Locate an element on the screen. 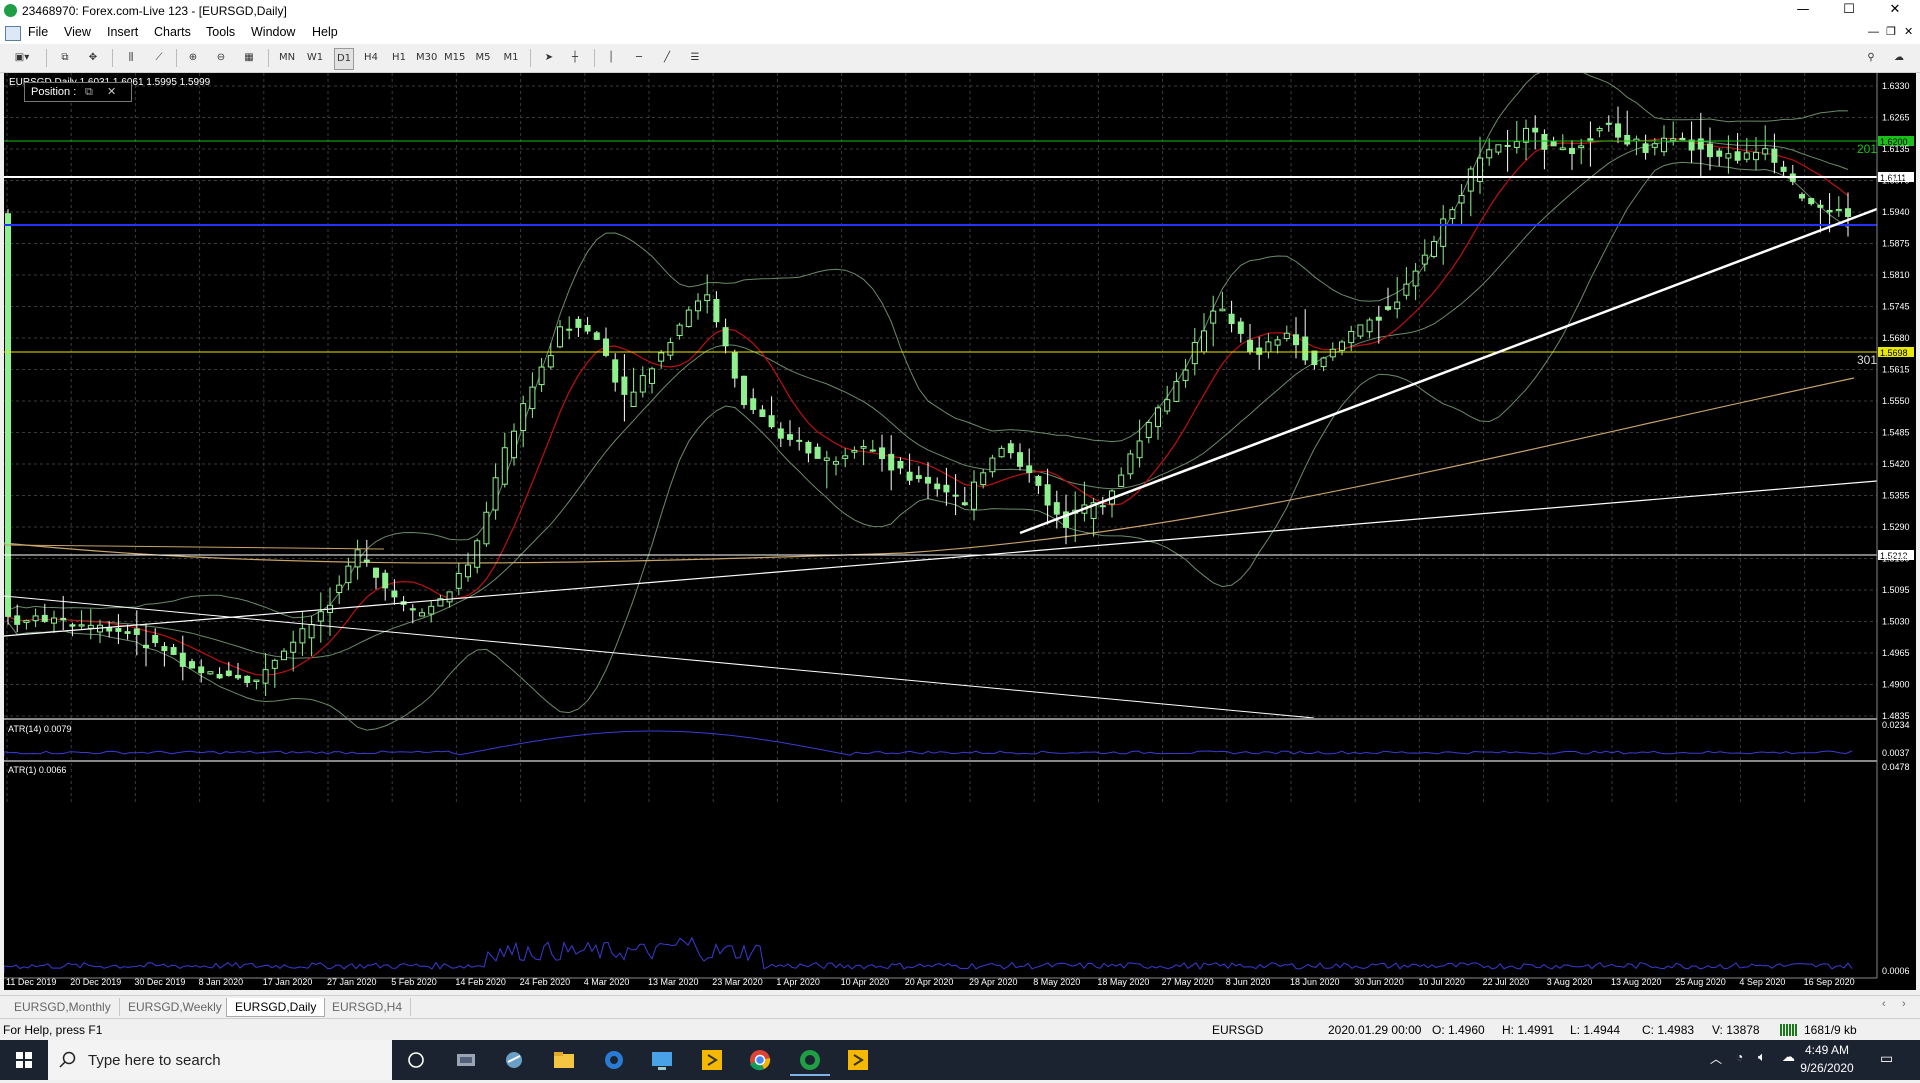 This screenshot has width=1920, height=1083. candlesticks-icon: ⫼ is located at coordinates (131, 58).